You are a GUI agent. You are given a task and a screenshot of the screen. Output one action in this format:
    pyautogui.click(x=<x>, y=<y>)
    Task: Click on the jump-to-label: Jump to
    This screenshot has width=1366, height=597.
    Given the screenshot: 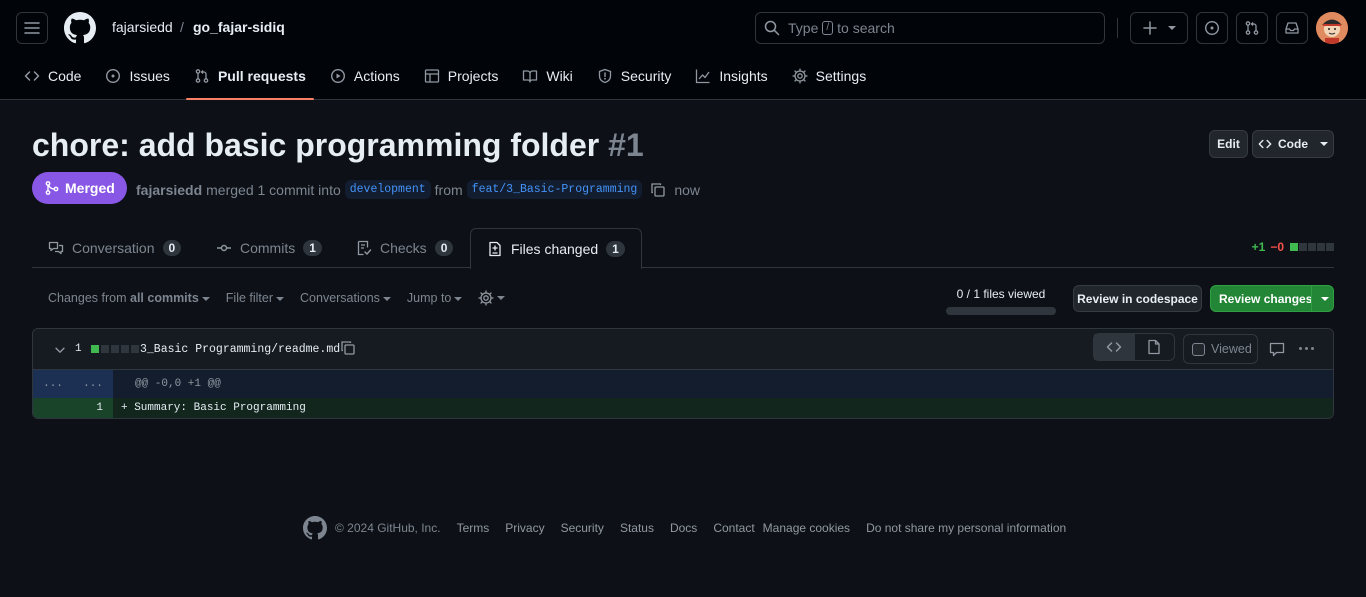 What is the action you would take?
    pyautogui.click(x=429, y=298)
    